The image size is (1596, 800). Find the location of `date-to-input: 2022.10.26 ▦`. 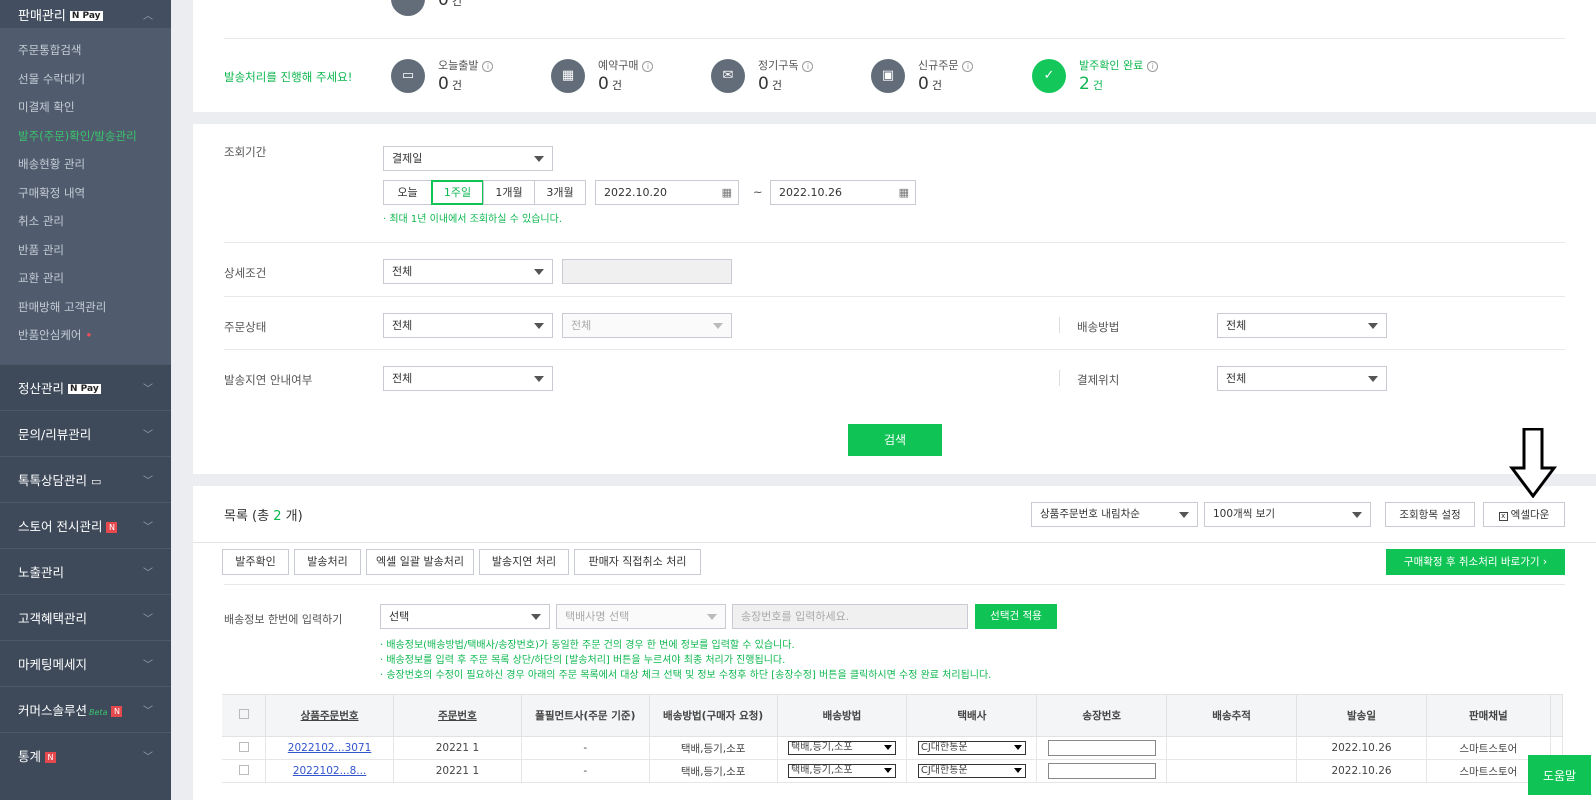

date-to-input: 2022.10.26 ▦ is located at coordinates (843, 192).